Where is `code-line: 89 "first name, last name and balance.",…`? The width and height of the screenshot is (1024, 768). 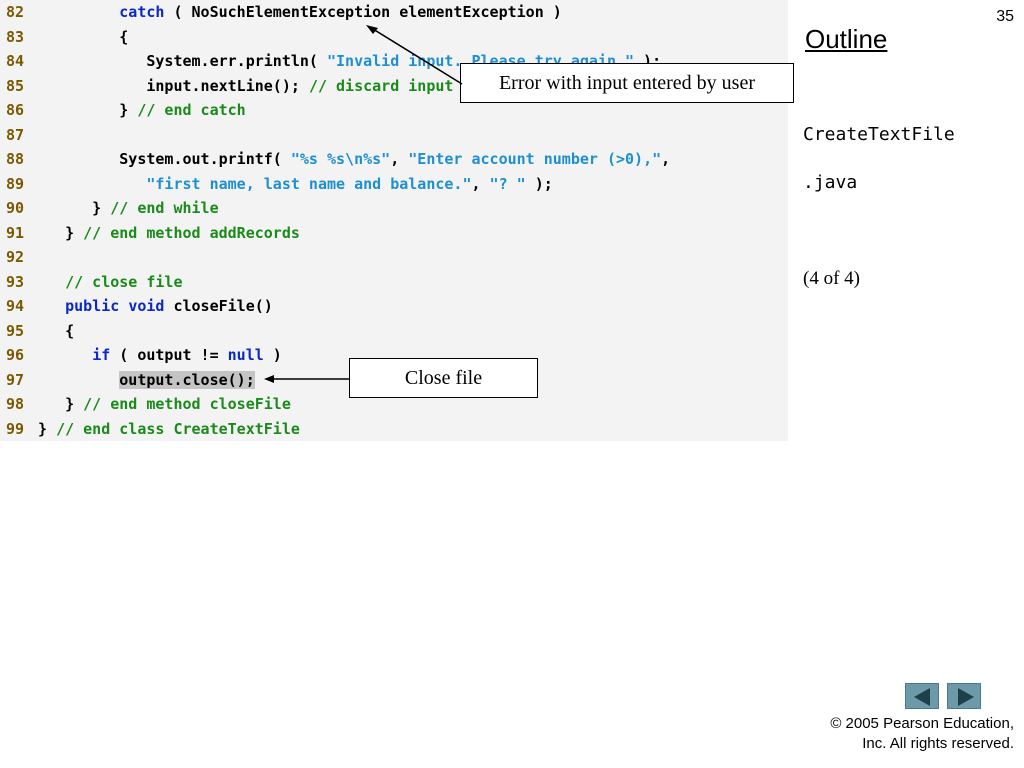 code-line: 89 "first name, last name and balance.",… is located at coordinates (276, 184).